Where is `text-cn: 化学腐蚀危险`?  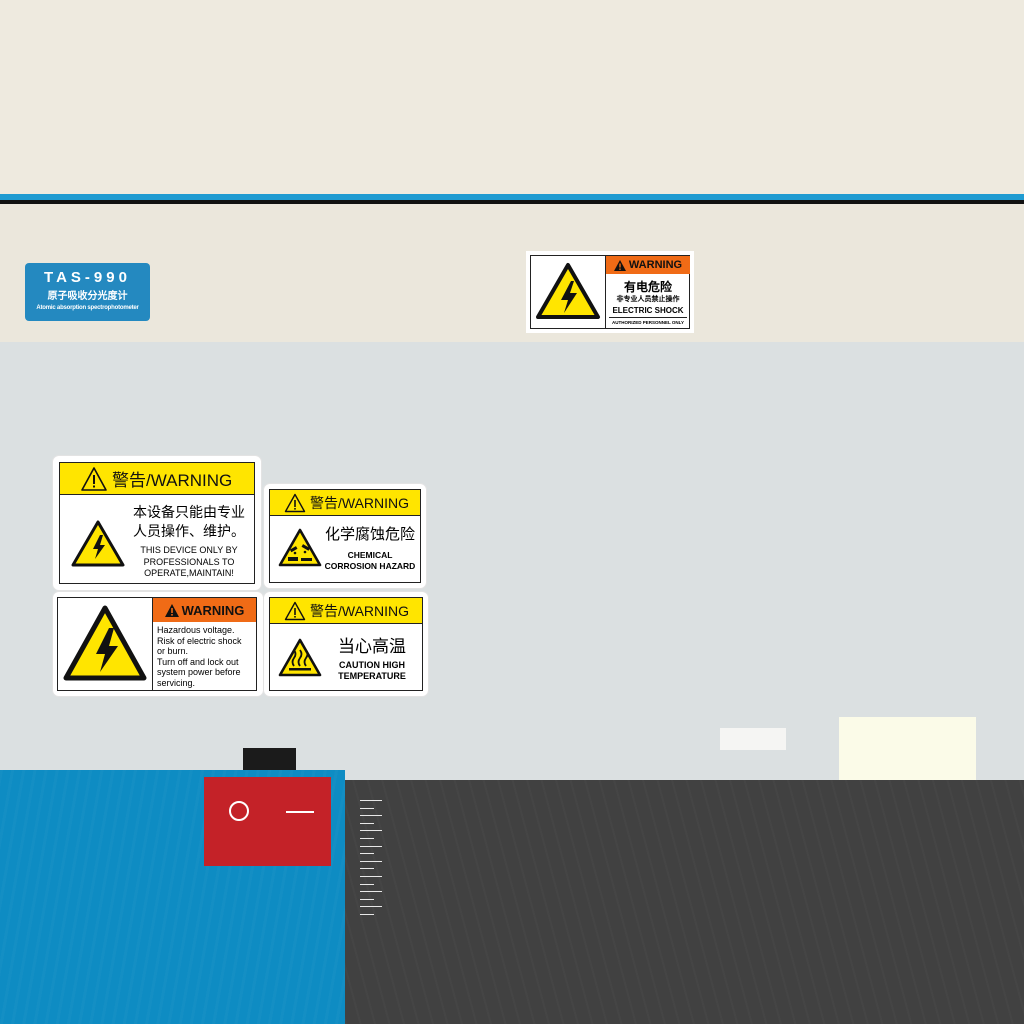
text-cn: 化学腐蚀危险 is located at coordinates (369, 534).